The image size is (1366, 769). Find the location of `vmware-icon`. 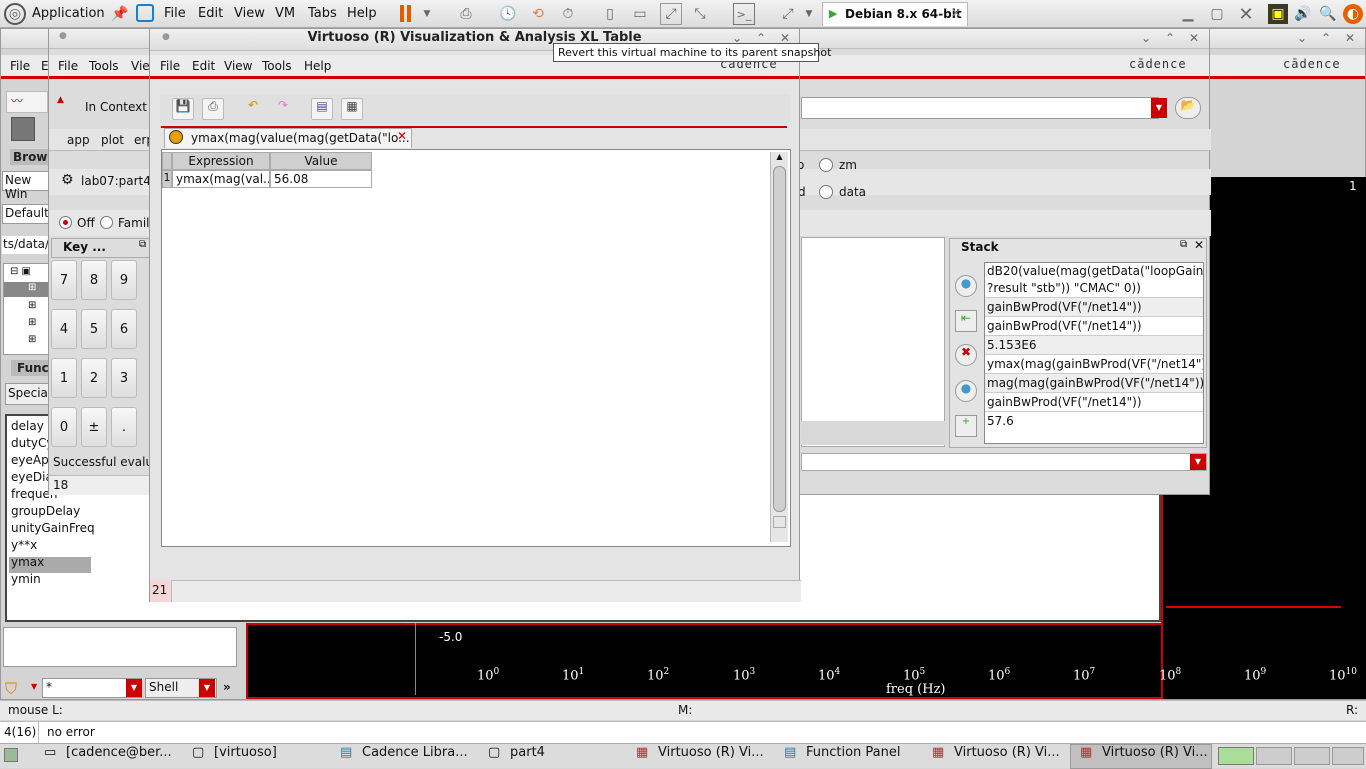

vmware-icon is located at coordinates (145, 13).